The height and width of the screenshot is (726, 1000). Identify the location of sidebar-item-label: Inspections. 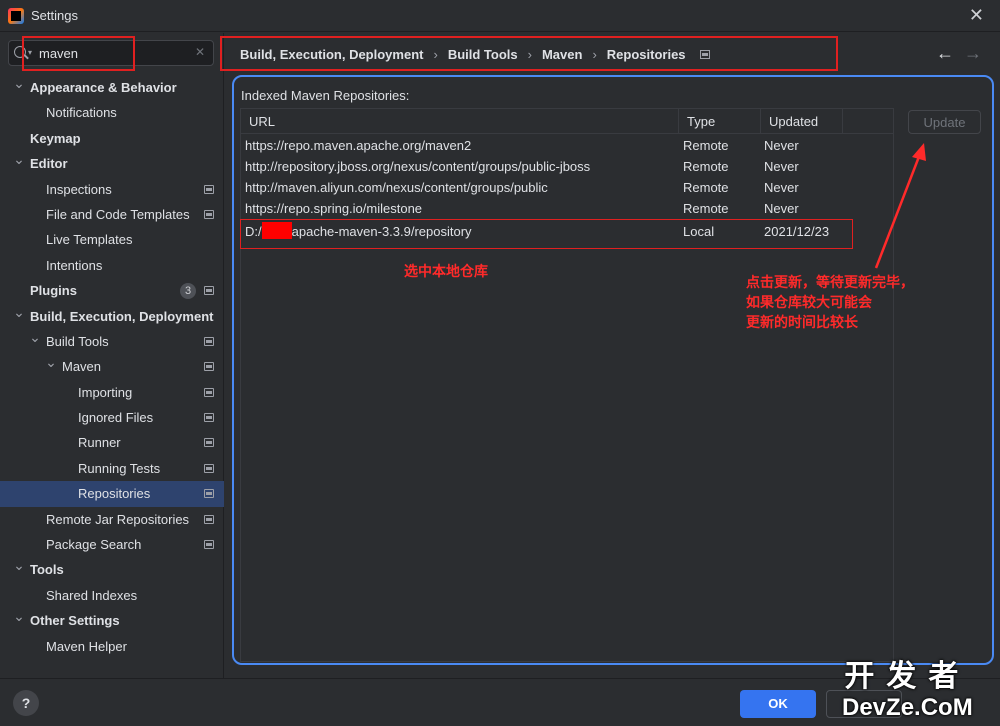
(79, 189).